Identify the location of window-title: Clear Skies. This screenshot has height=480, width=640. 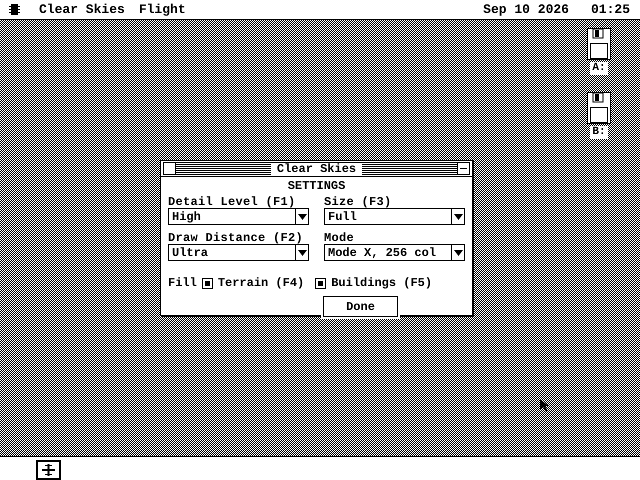
(316, 168).